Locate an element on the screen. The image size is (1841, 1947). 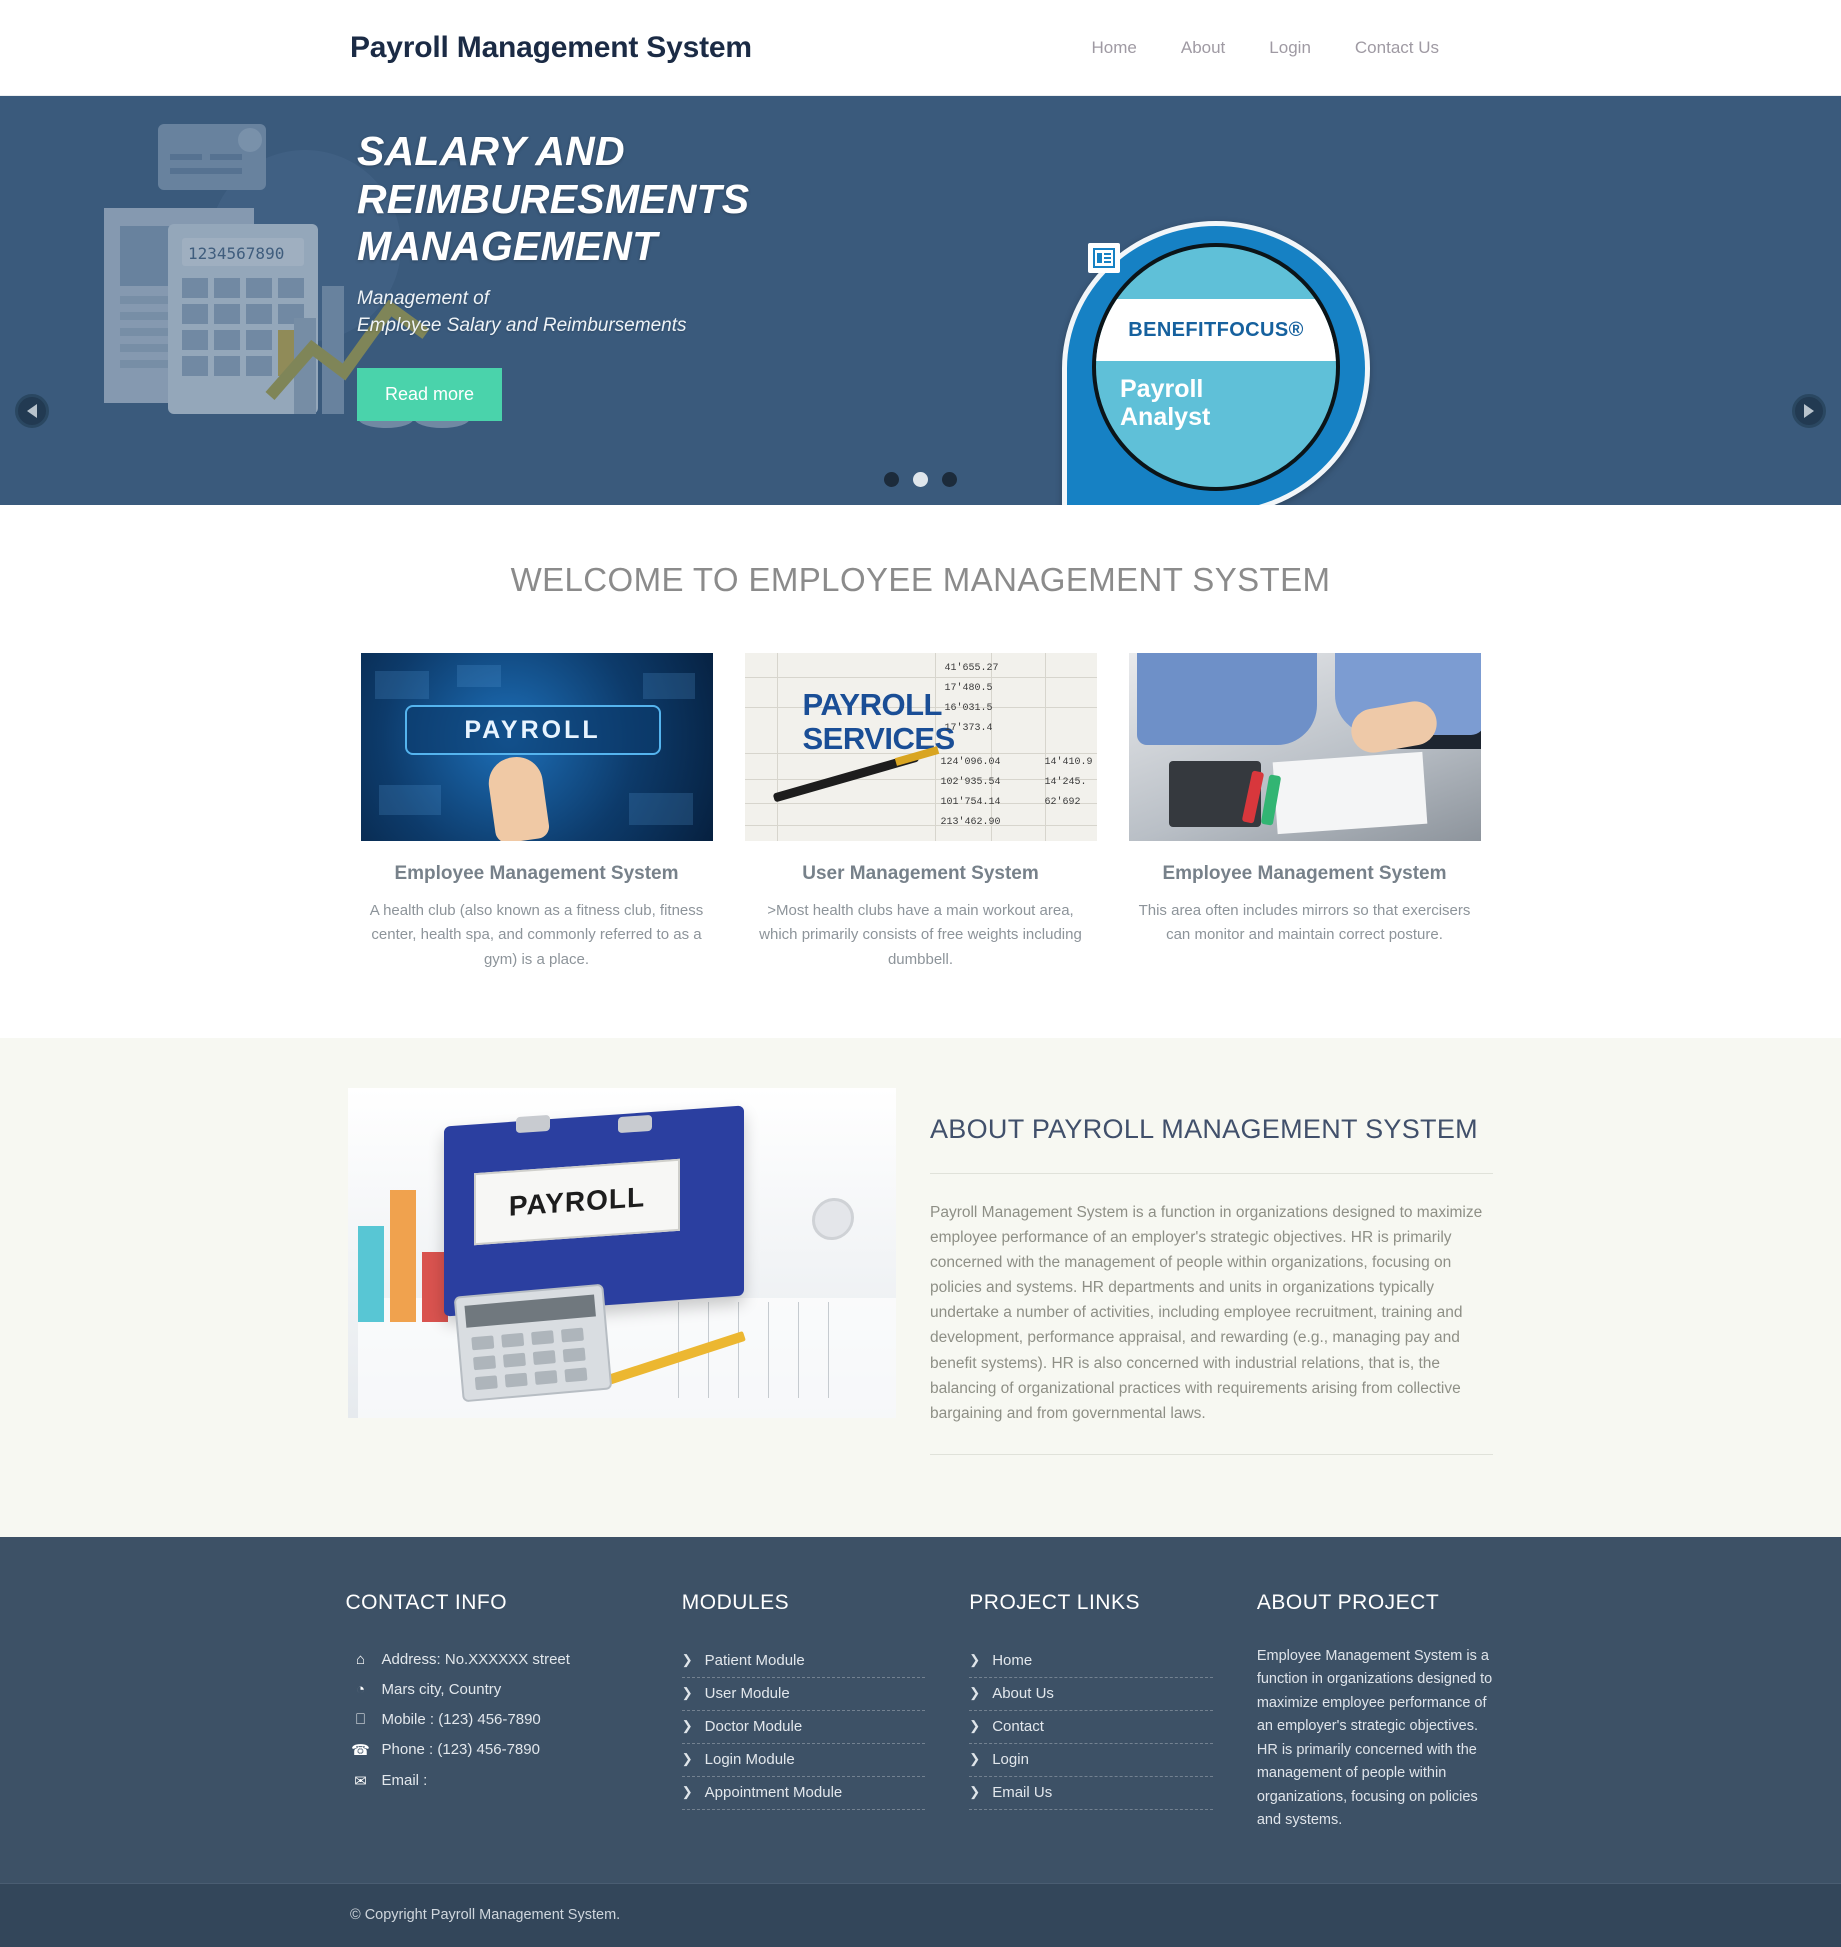
benefitfocus-badge: BENEFITFOCUS® Payroll Analyst is located at coordinates (1216, 363).